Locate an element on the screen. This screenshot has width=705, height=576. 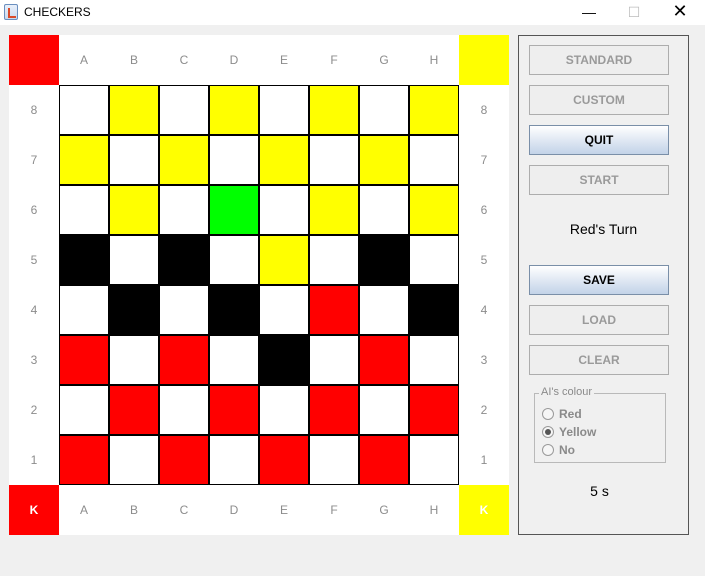
board-square-h4 is located at coordinates (434, 310).